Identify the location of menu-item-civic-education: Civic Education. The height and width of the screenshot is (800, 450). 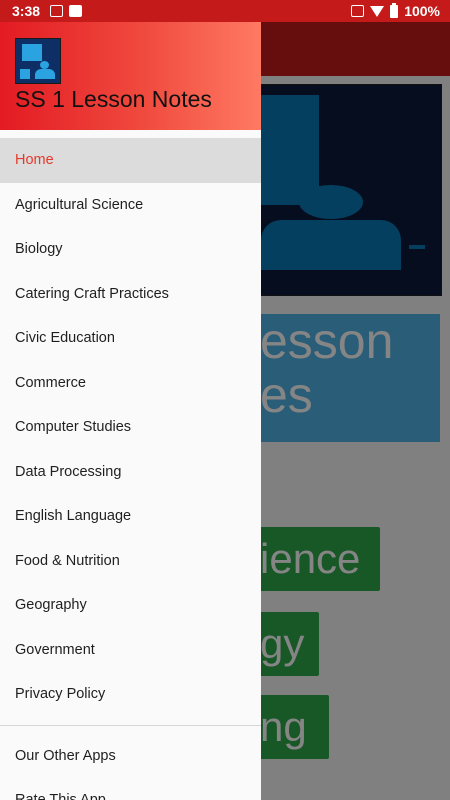
(130, 338).